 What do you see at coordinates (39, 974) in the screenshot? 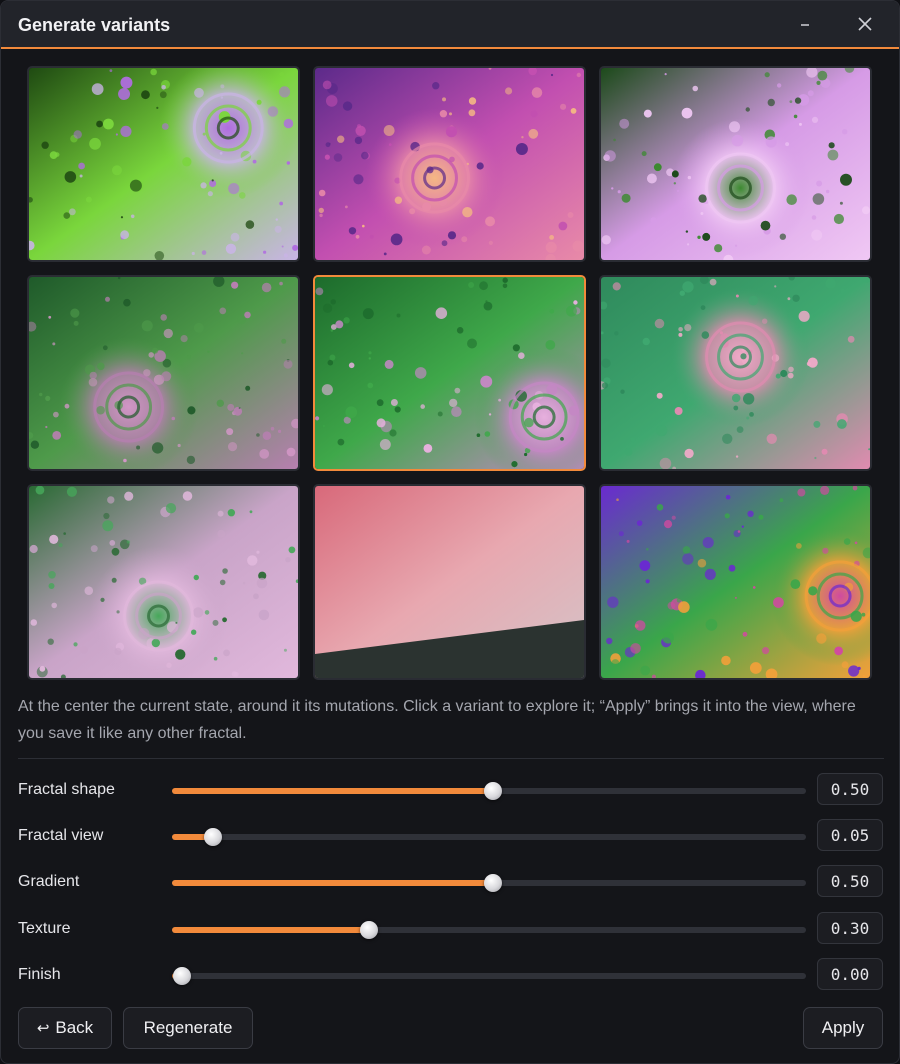
I see `slider-label: Finish` at bounding box center [39, 974].